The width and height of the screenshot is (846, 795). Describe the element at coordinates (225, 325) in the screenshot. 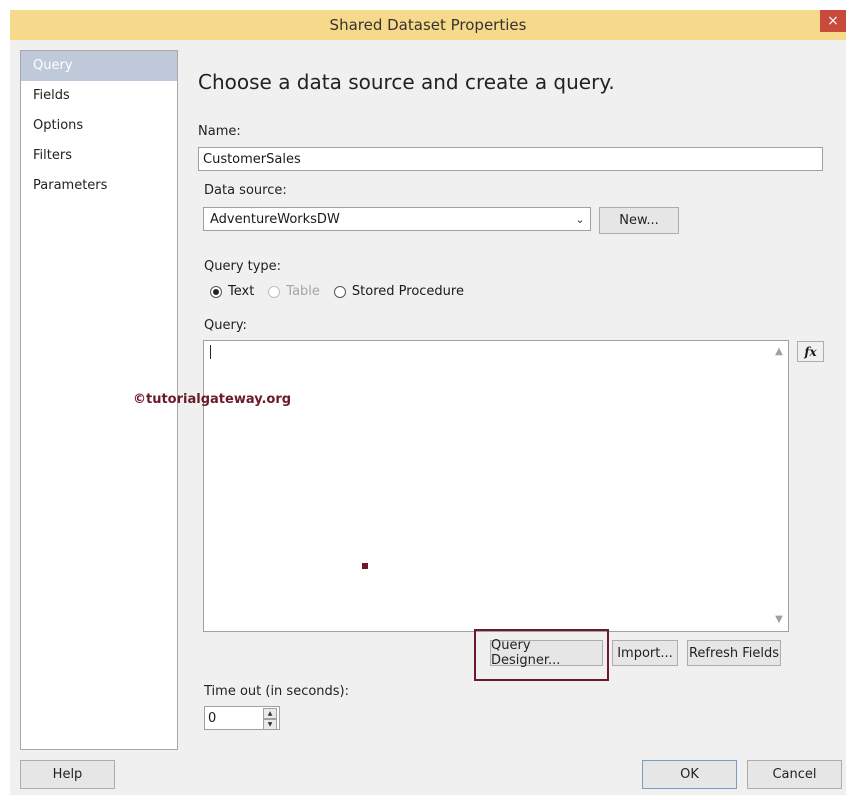

I see `query-label: Query:` at that location.